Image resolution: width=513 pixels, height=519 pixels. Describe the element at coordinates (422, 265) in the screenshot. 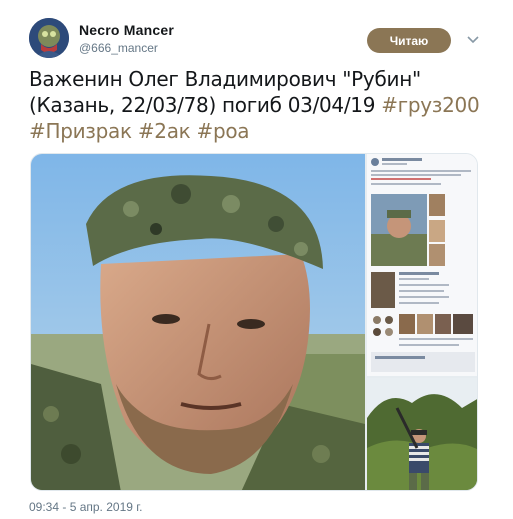

I see `photo-profile-screenshot` at that location.